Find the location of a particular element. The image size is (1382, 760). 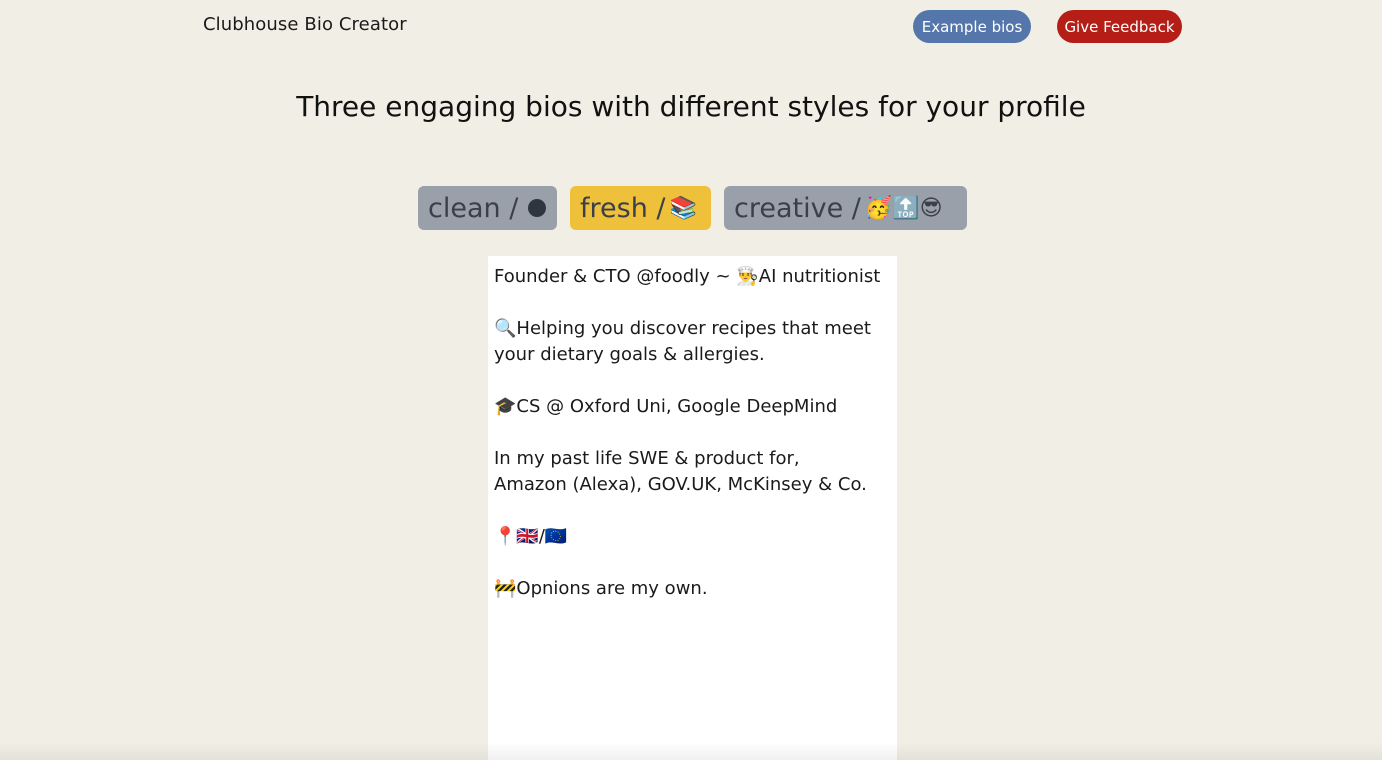

black-circle-icon is located at coordinates (537, 208).